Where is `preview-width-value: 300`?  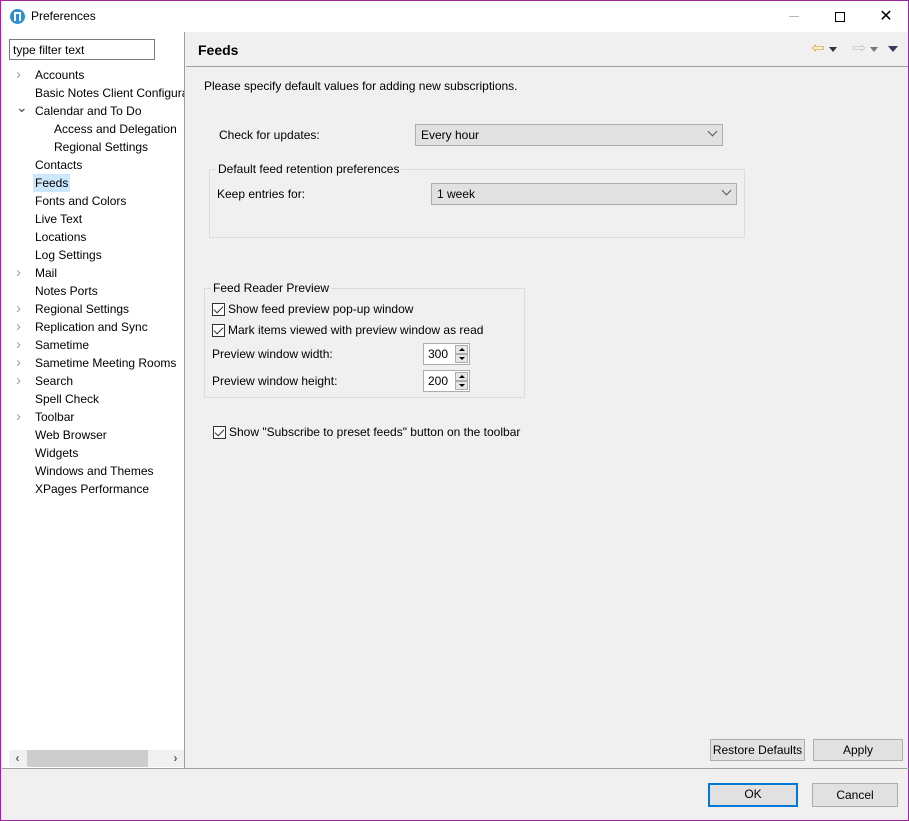
preview-width-value: 300 is located at coordinates (438, 354).